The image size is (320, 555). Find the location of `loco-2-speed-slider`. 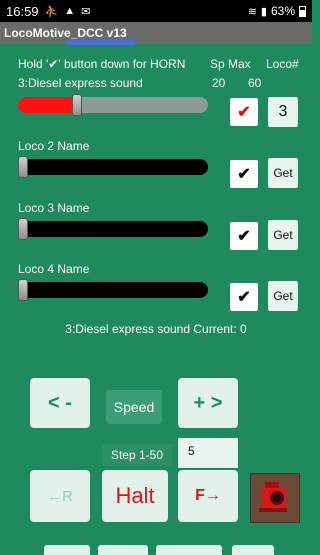

loco-2-speed-slider is located at coordinates (113, 167).